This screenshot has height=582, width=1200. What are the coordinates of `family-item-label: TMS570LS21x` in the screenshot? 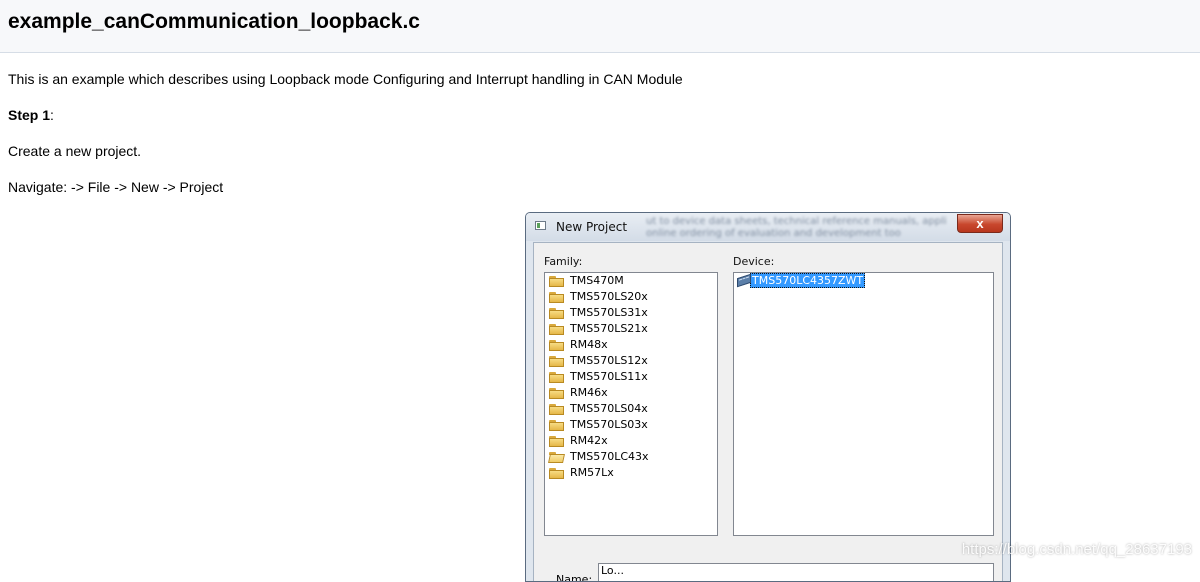 It's located at (609, 328).